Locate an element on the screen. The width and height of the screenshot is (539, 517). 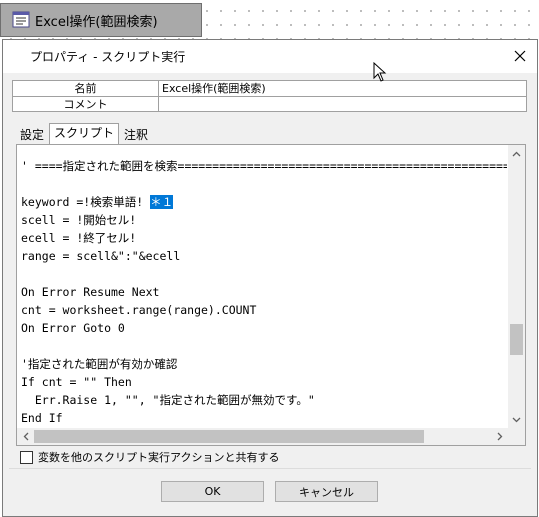
code-text: ecell = !終了セル! is located at coordinates (79, 238).